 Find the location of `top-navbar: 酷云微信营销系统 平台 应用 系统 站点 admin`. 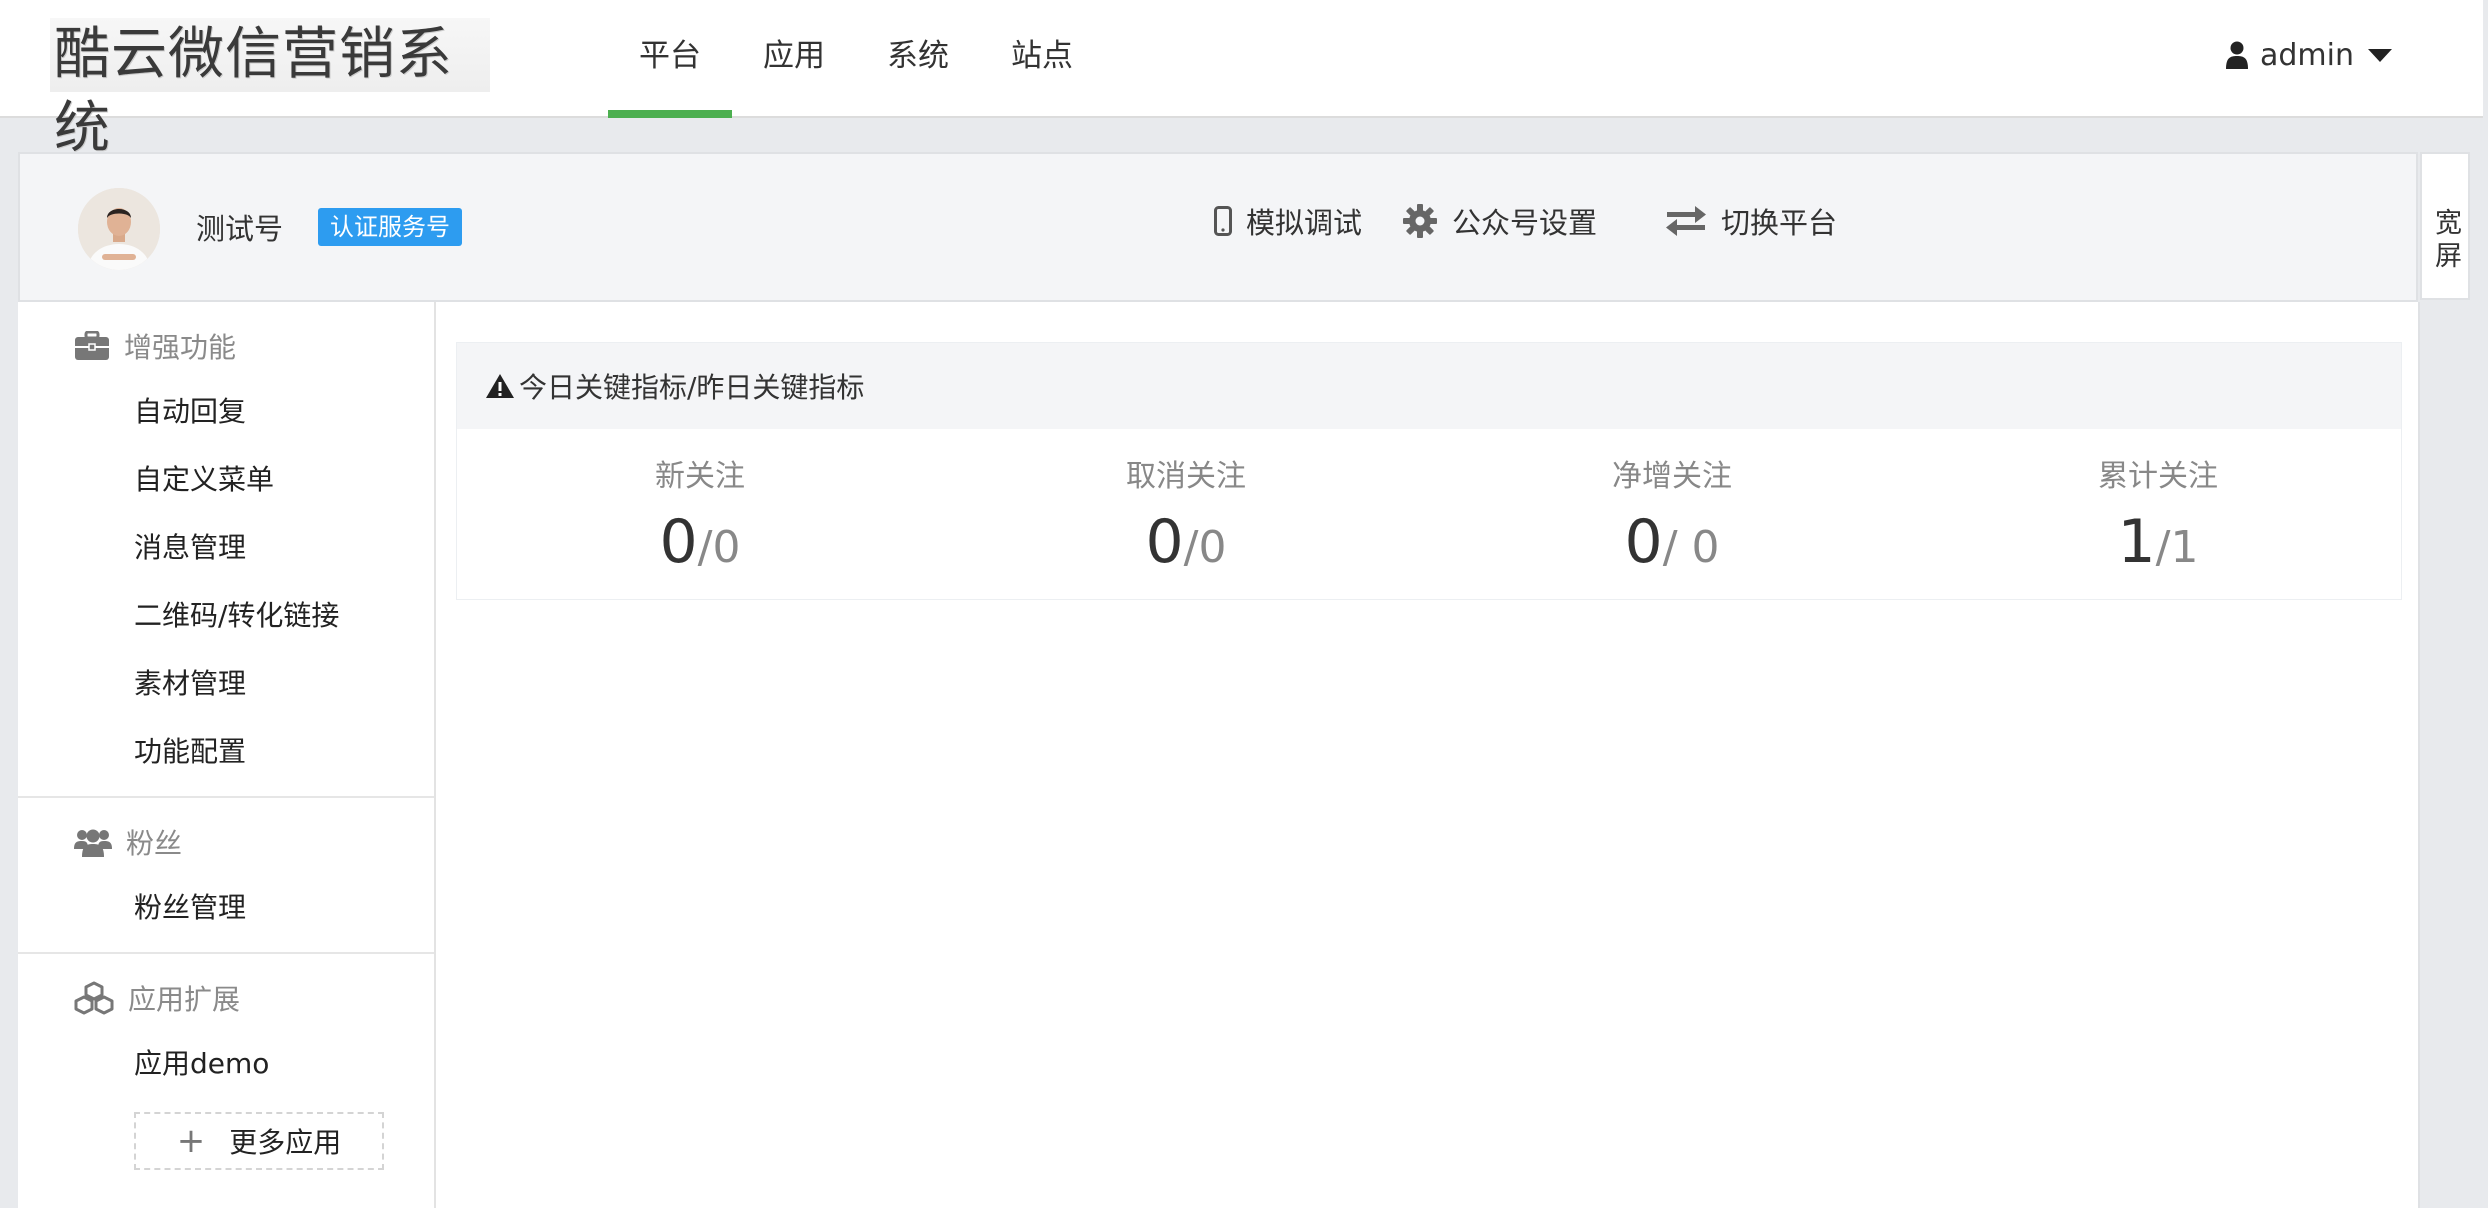

top-navbar: 酷云微信营销系统 平台 应用 系统 站点 admin is located at coordinates (1241, 80).